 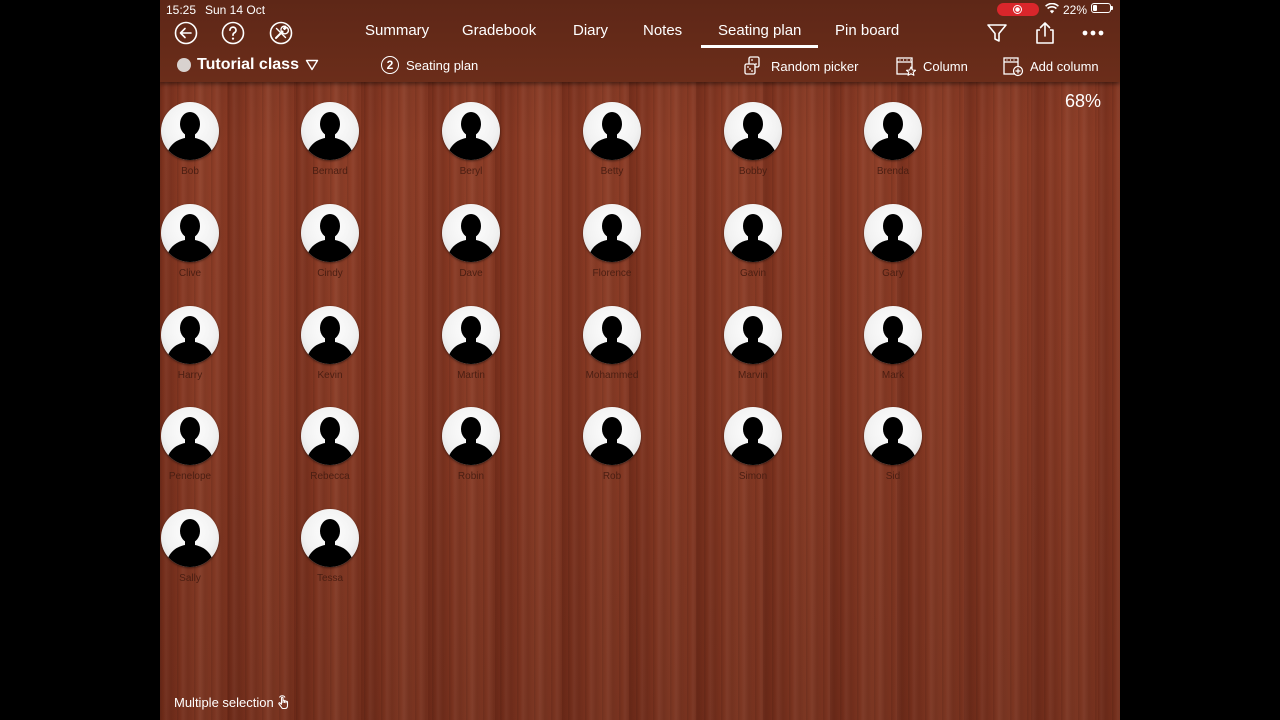 I want to click on tab-pin-board: Pin board, so click(x=867, y=30).